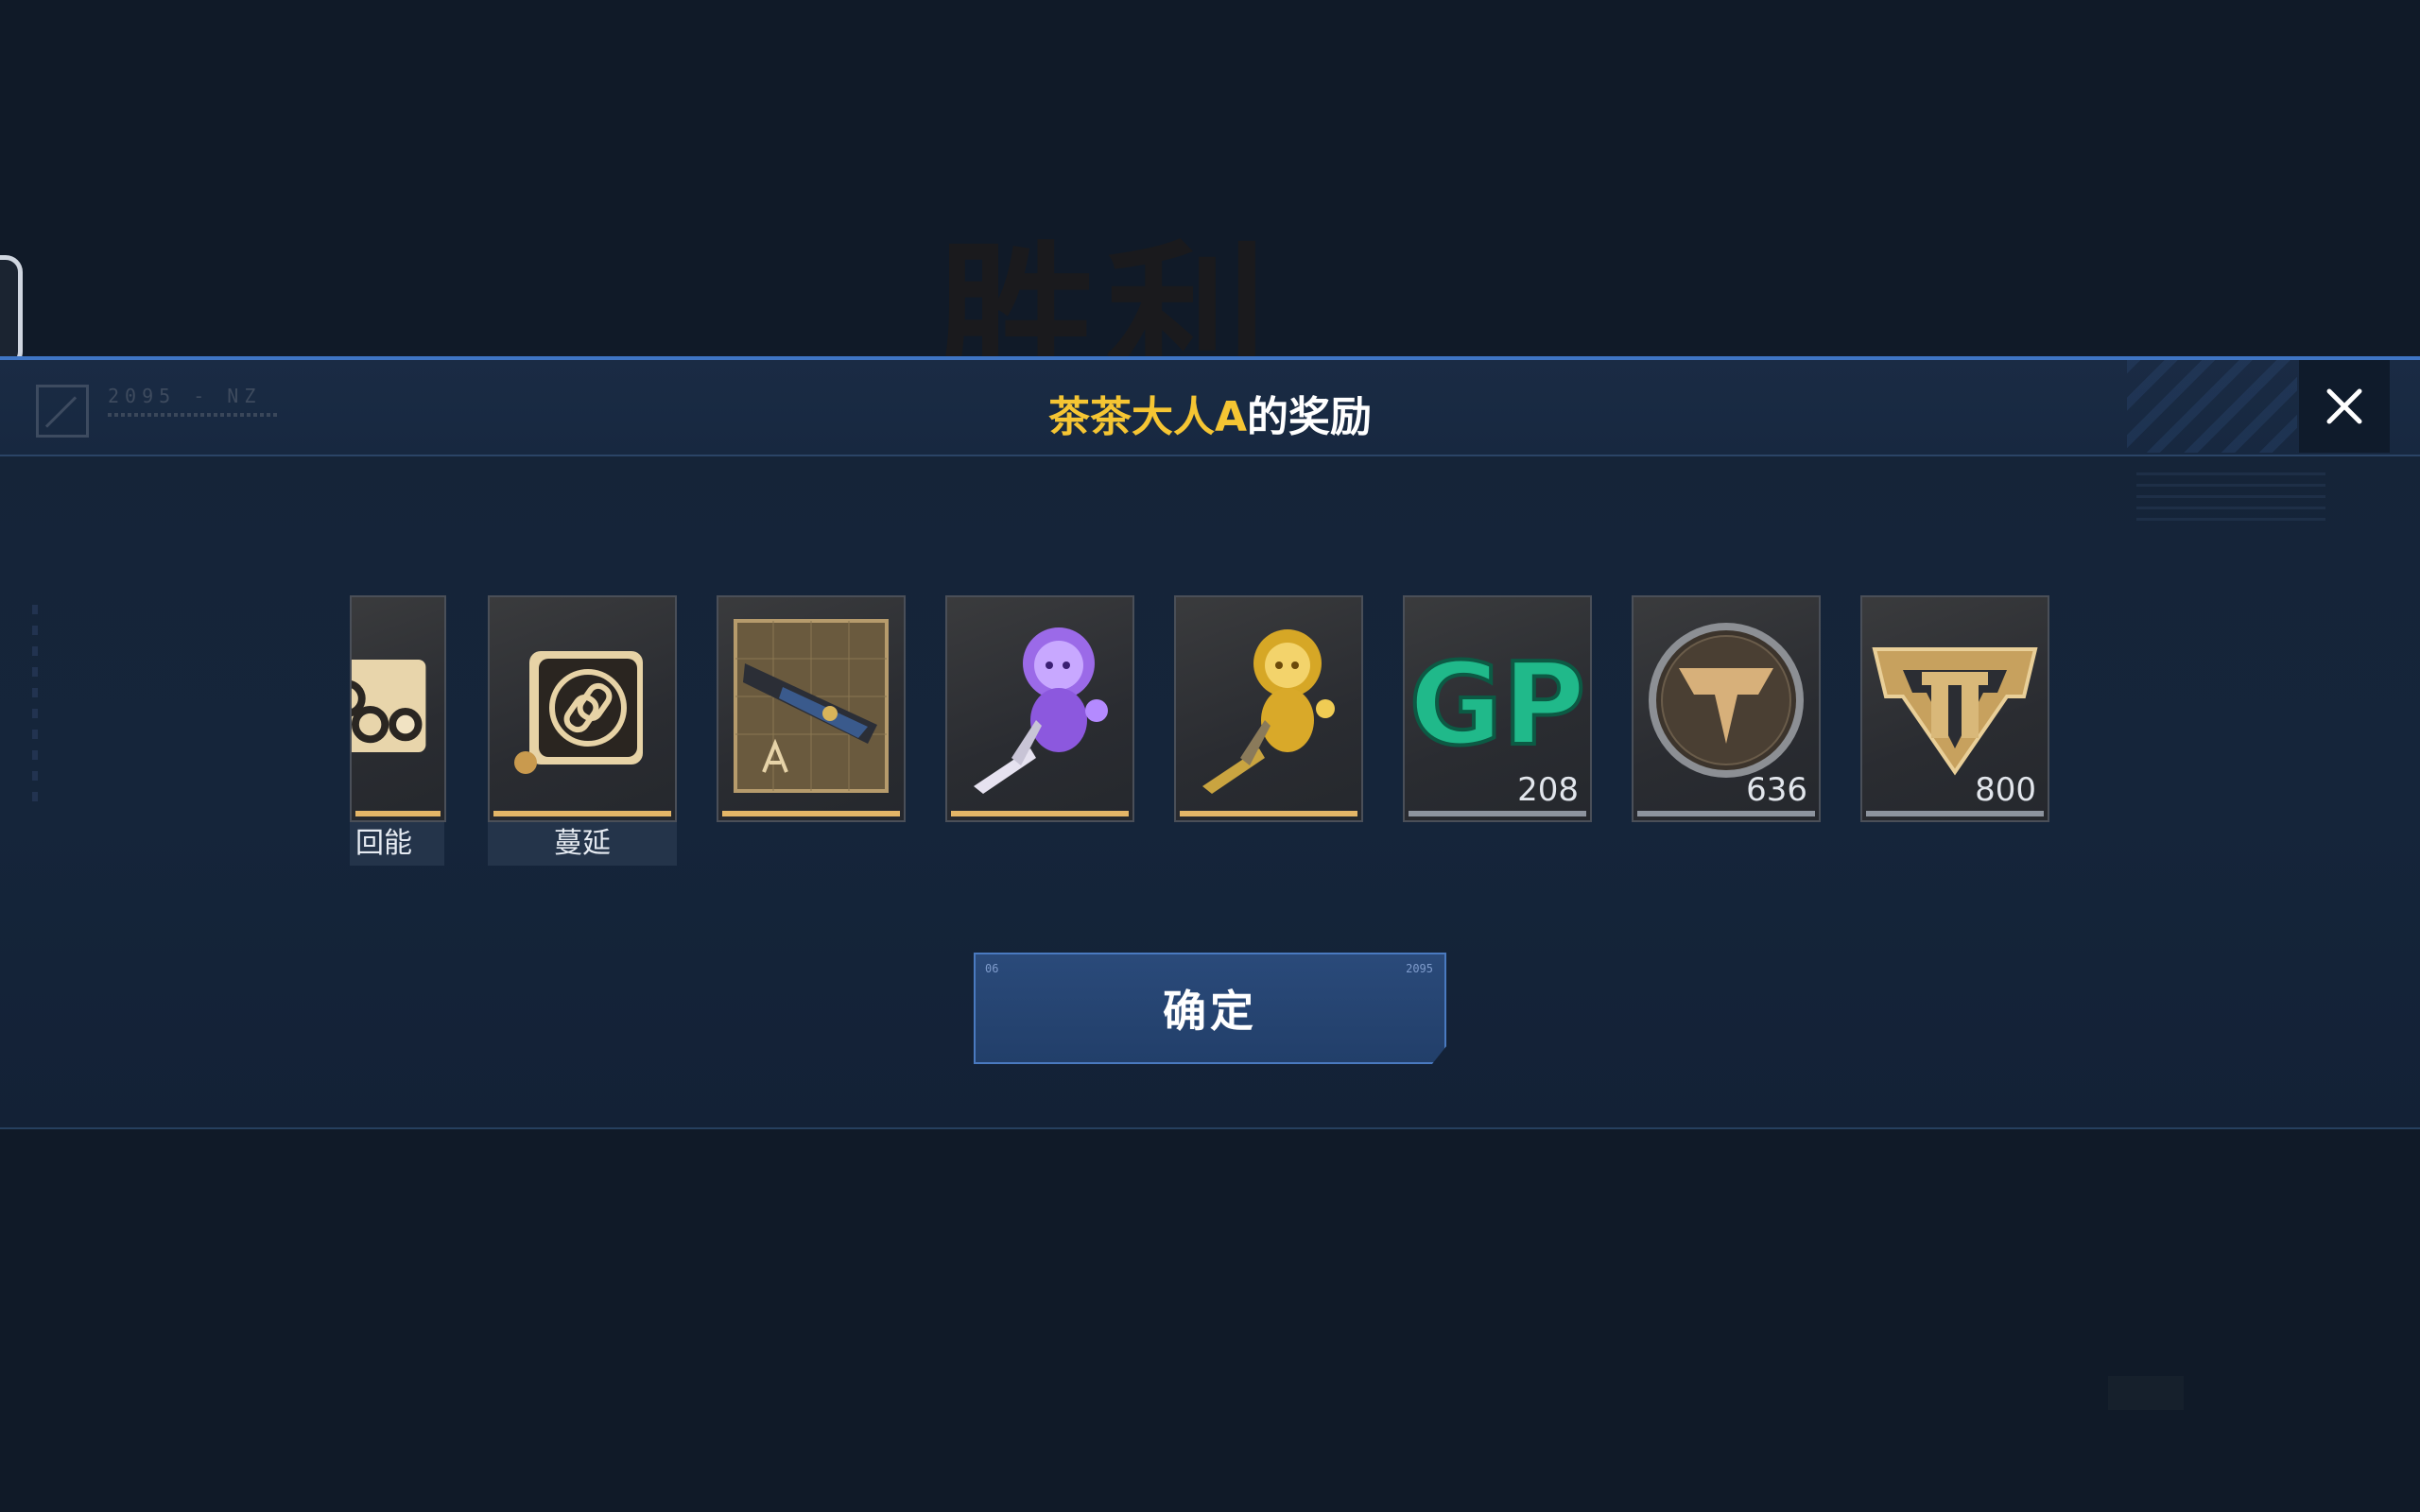  Describe the element at coordinates (2146, 1393) in the screenshot. I see `bottom-right-decoration` at that location.